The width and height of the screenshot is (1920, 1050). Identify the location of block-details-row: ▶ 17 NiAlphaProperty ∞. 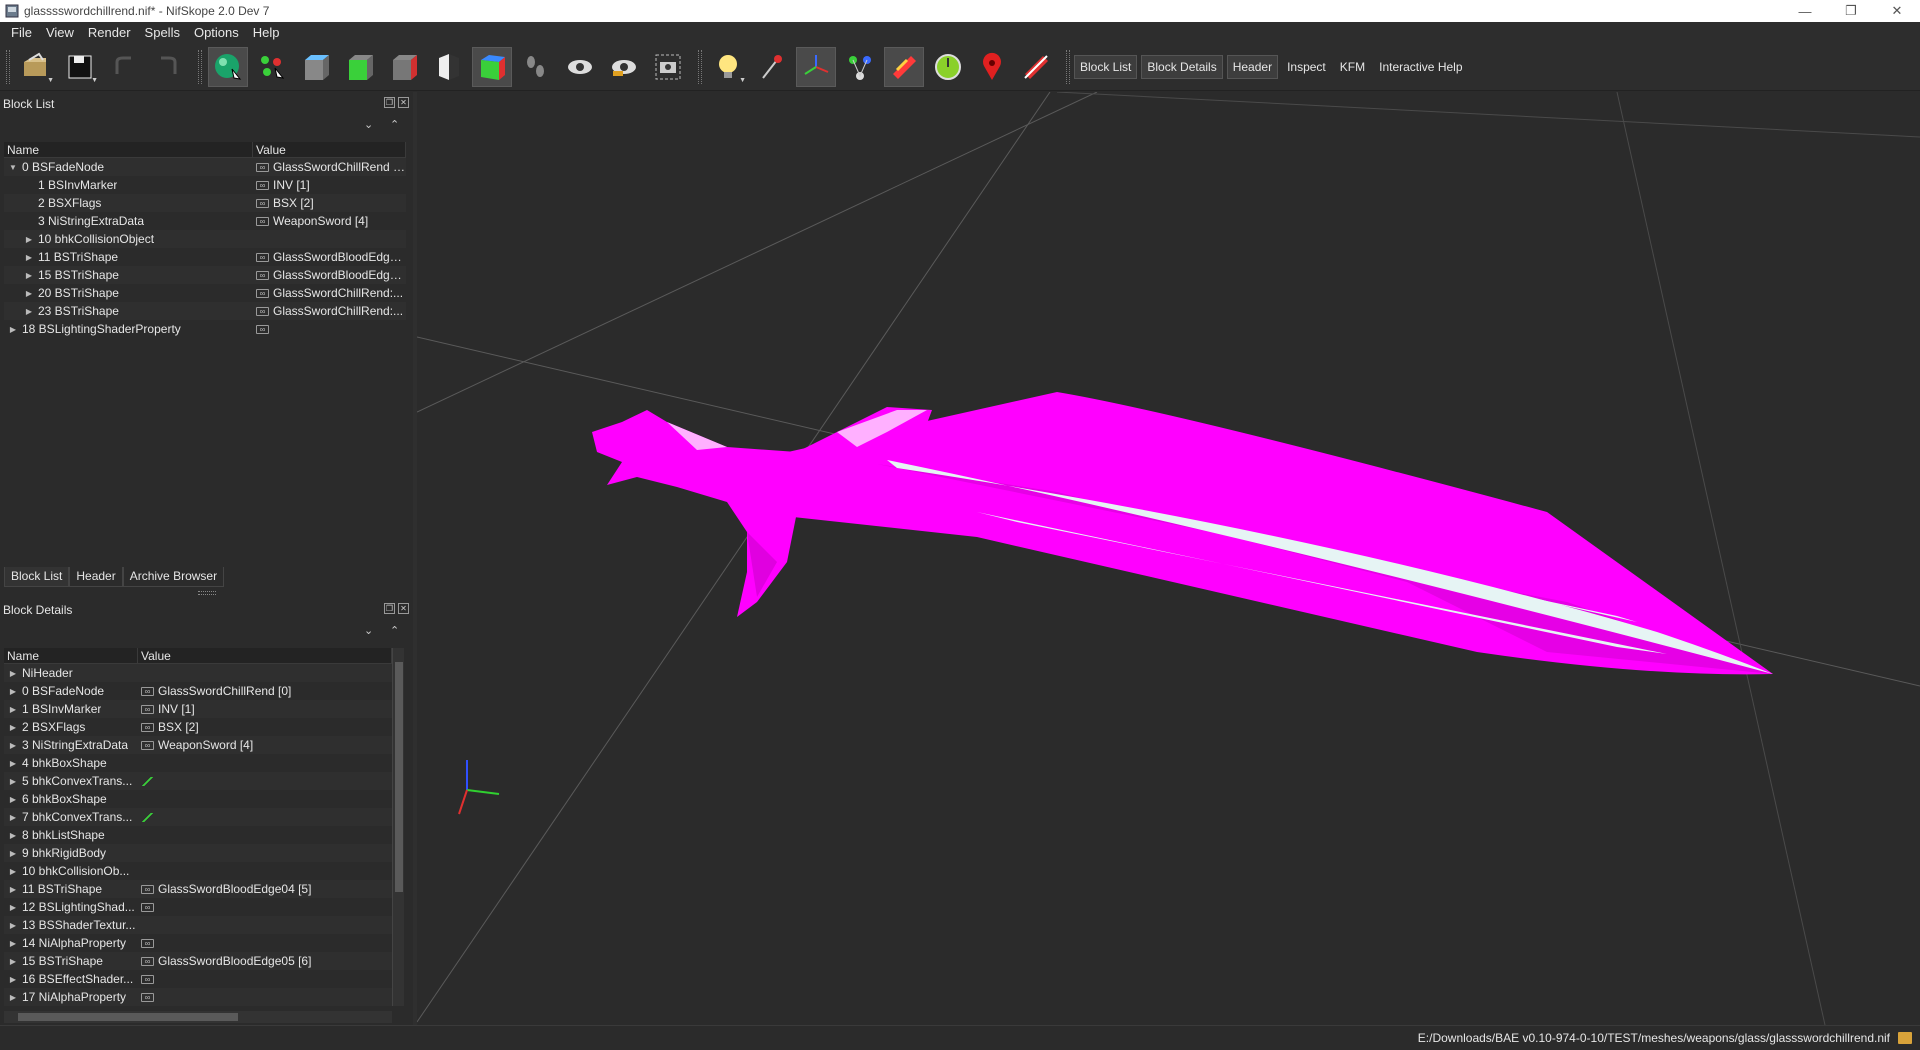
(198, 997).